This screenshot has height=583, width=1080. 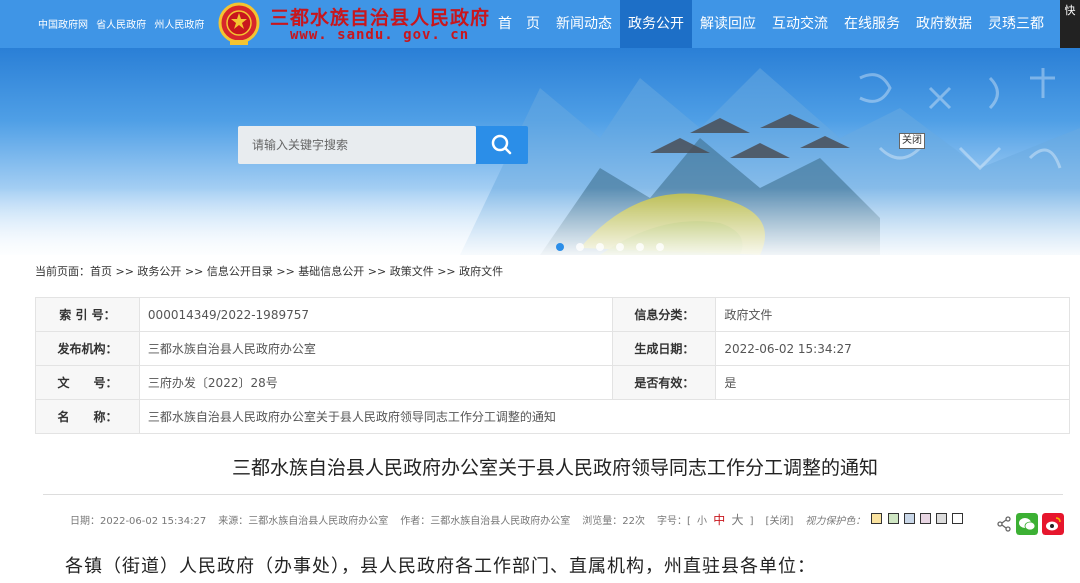 What do you see at coordinates (872, 24) in the screenshot?
I see `nav-online-service: 在线服务` at bounding box center [872, 24].